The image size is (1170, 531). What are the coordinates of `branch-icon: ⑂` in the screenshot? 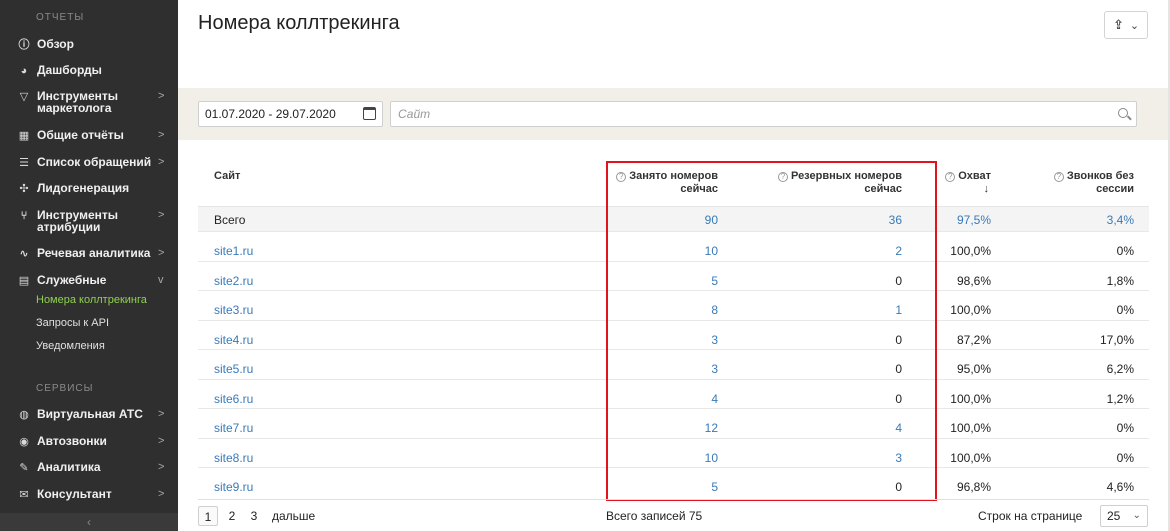 It's located at (24, 216).